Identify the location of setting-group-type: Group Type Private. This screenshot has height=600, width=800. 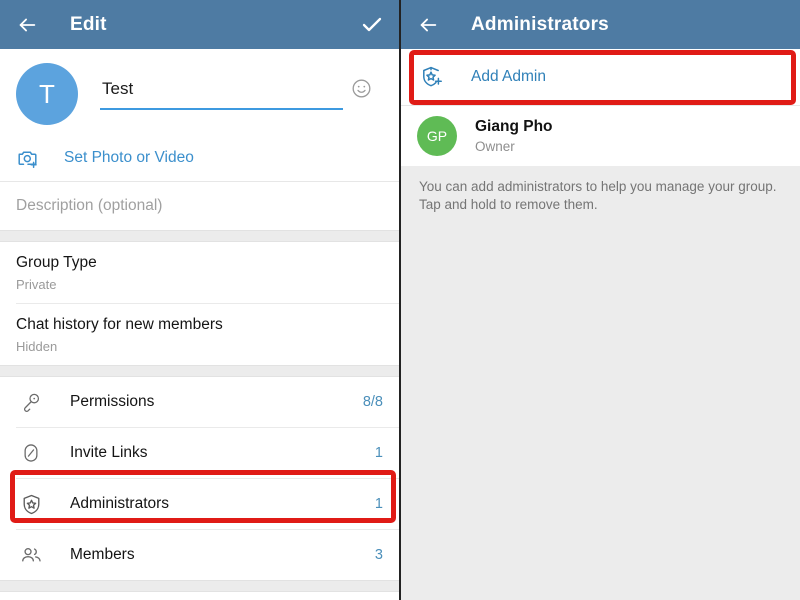
(199, 272).